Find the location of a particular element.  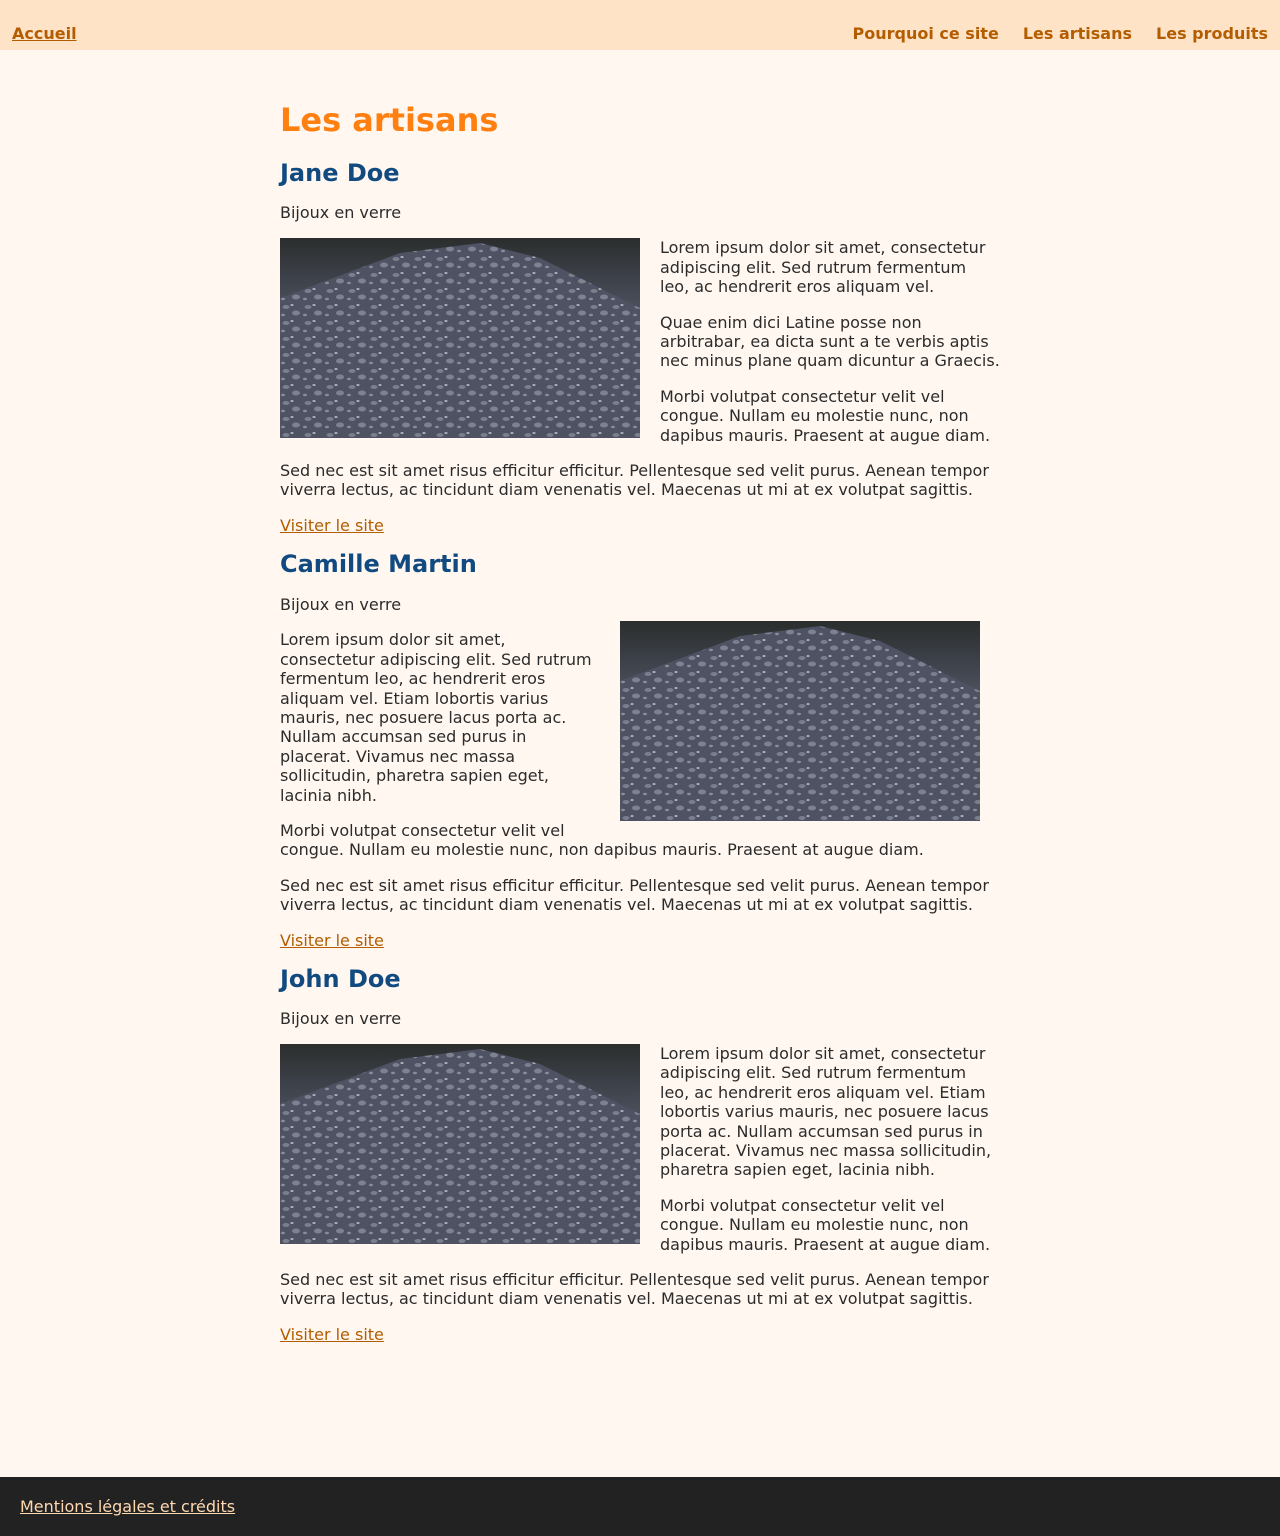

artisan-name: Jane Doe is located at coordinates (340, 173).